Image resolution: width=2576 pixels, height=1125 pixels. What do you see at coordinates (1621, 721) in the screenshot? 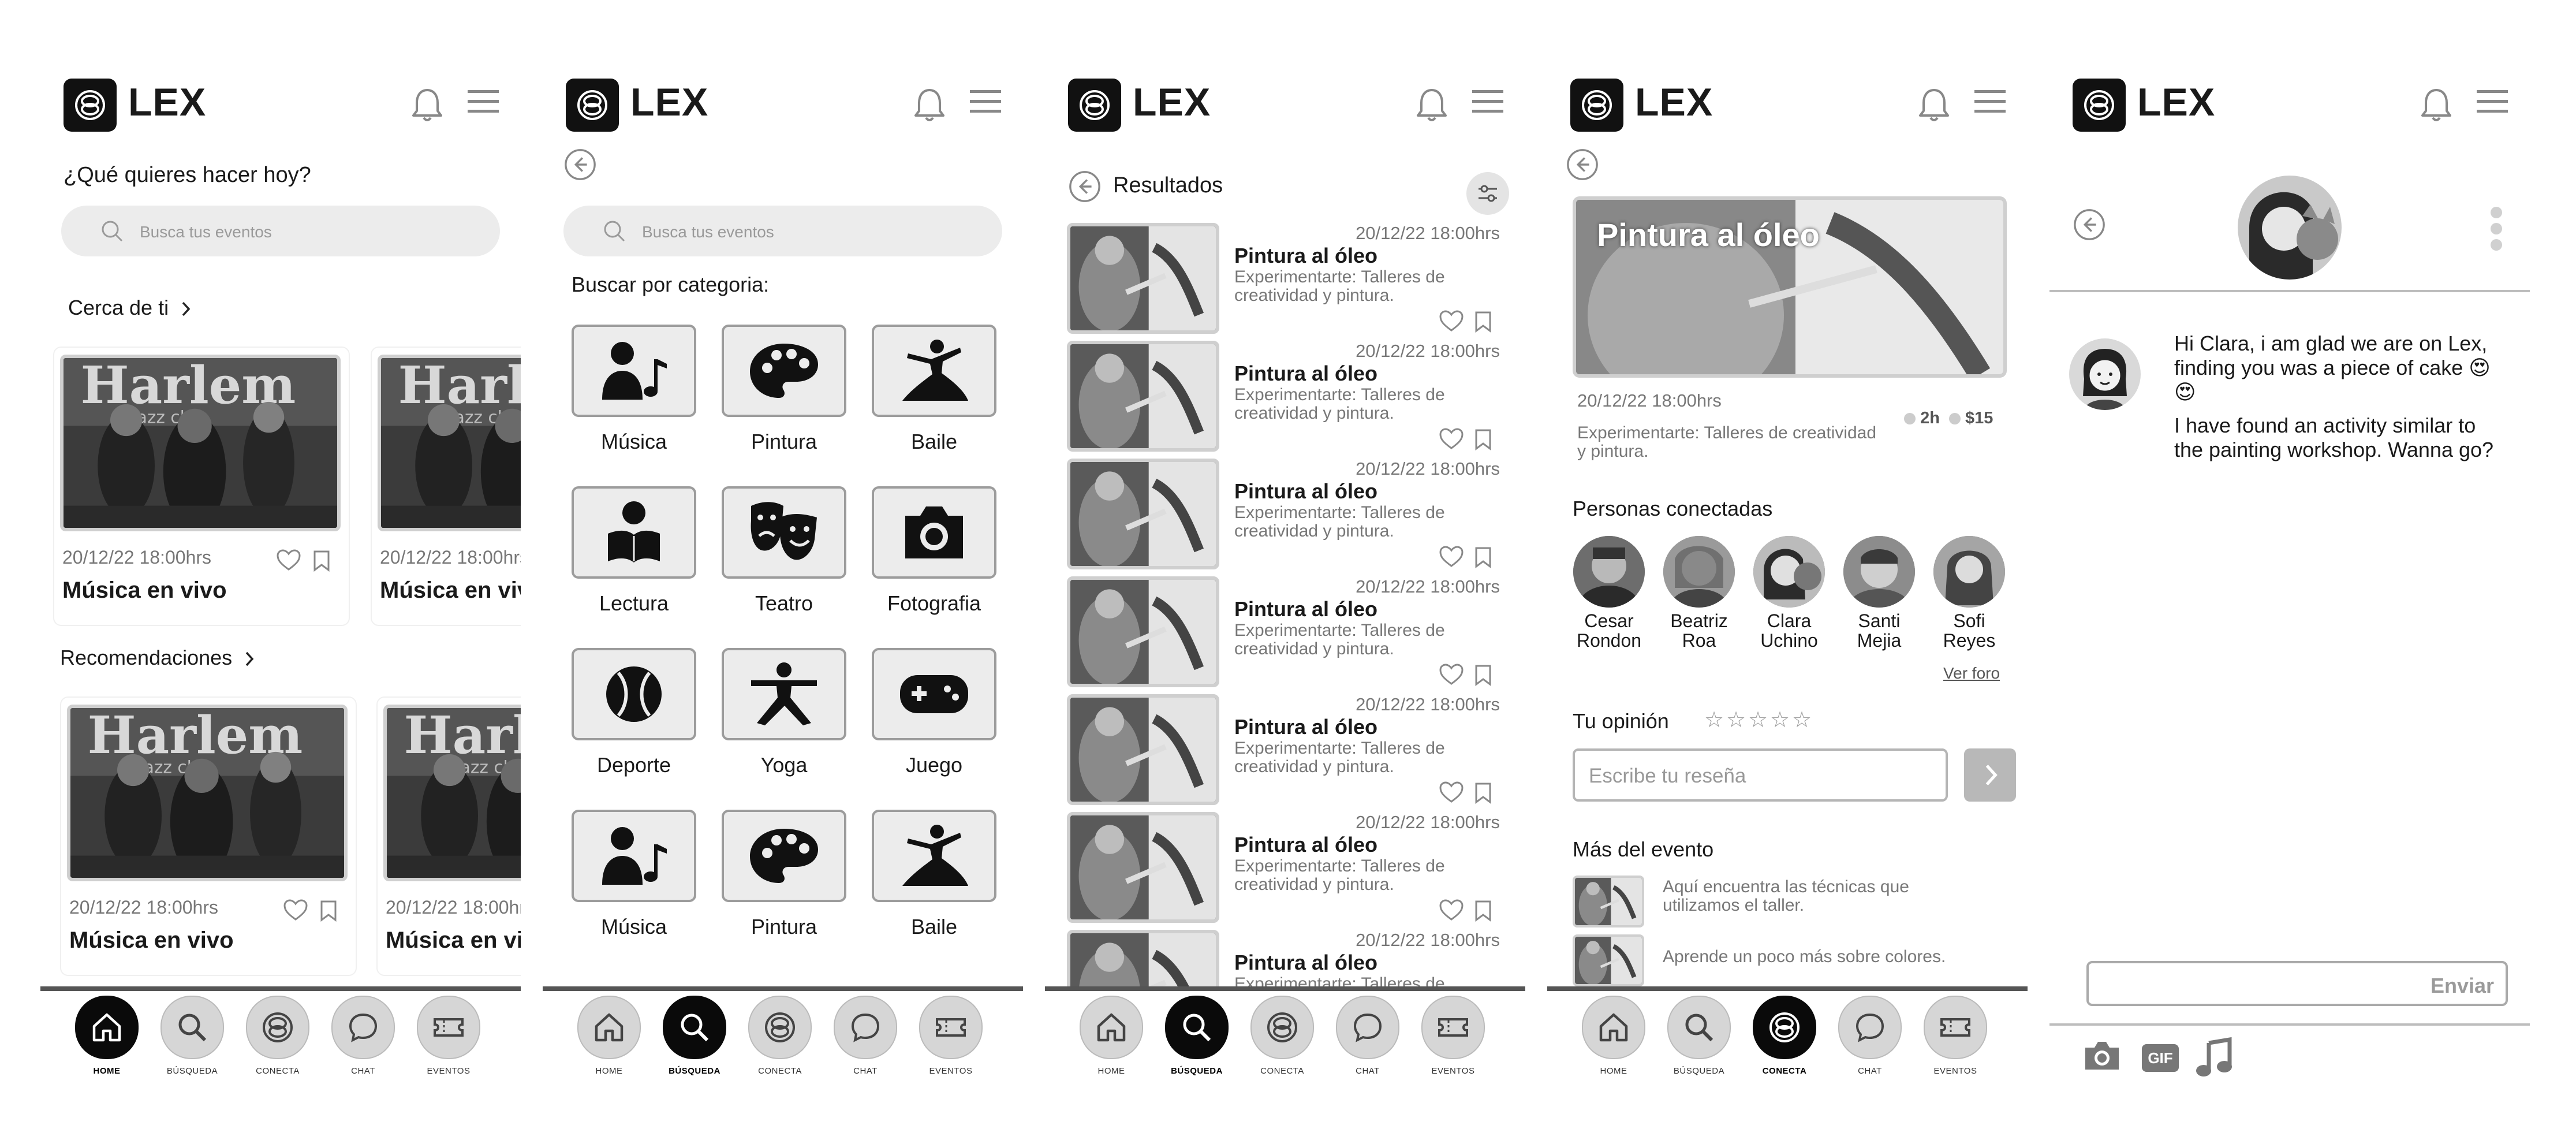
I see `opinion-title: Tu opinión` at bounding box center [1621, 721].